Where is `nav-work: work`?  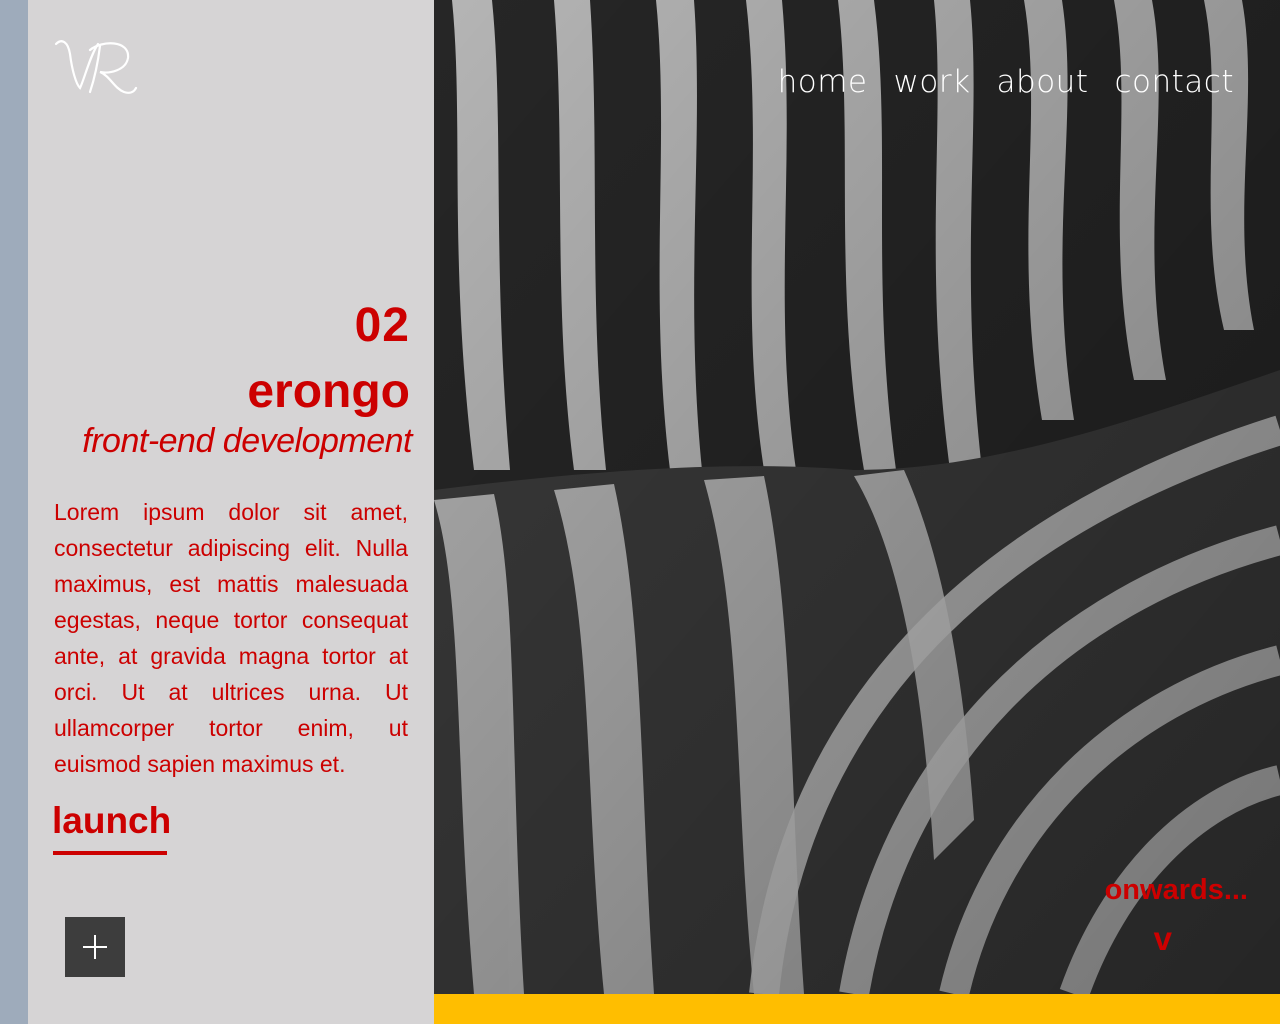
nav-work: work is located at coordinates (932, 82).